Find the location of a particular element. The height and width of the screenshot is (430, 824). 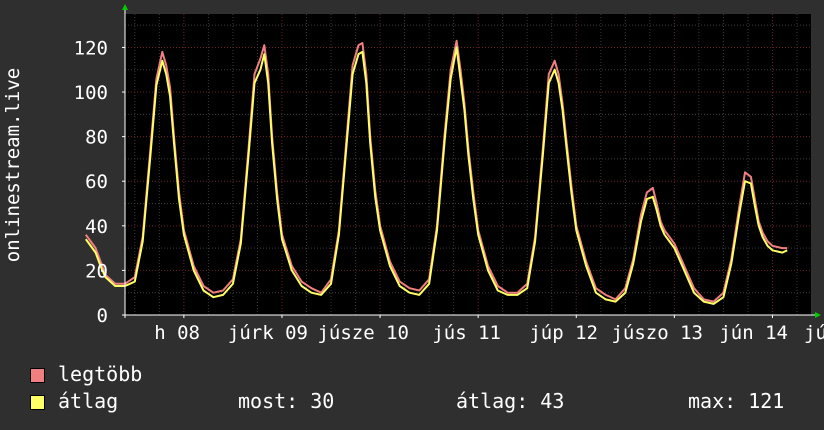

x-tick-label: júsze 10 is located at coordinates (363, 333).